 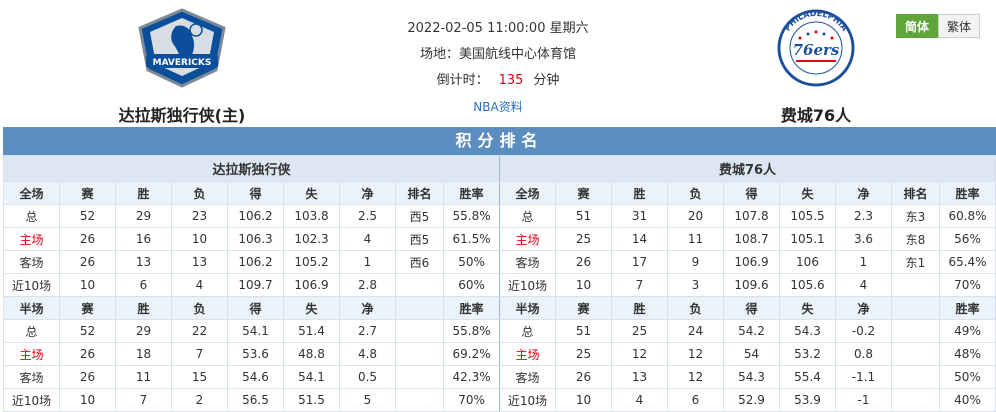 I want to click on table-cell: 5, so click(x=367, y=400).